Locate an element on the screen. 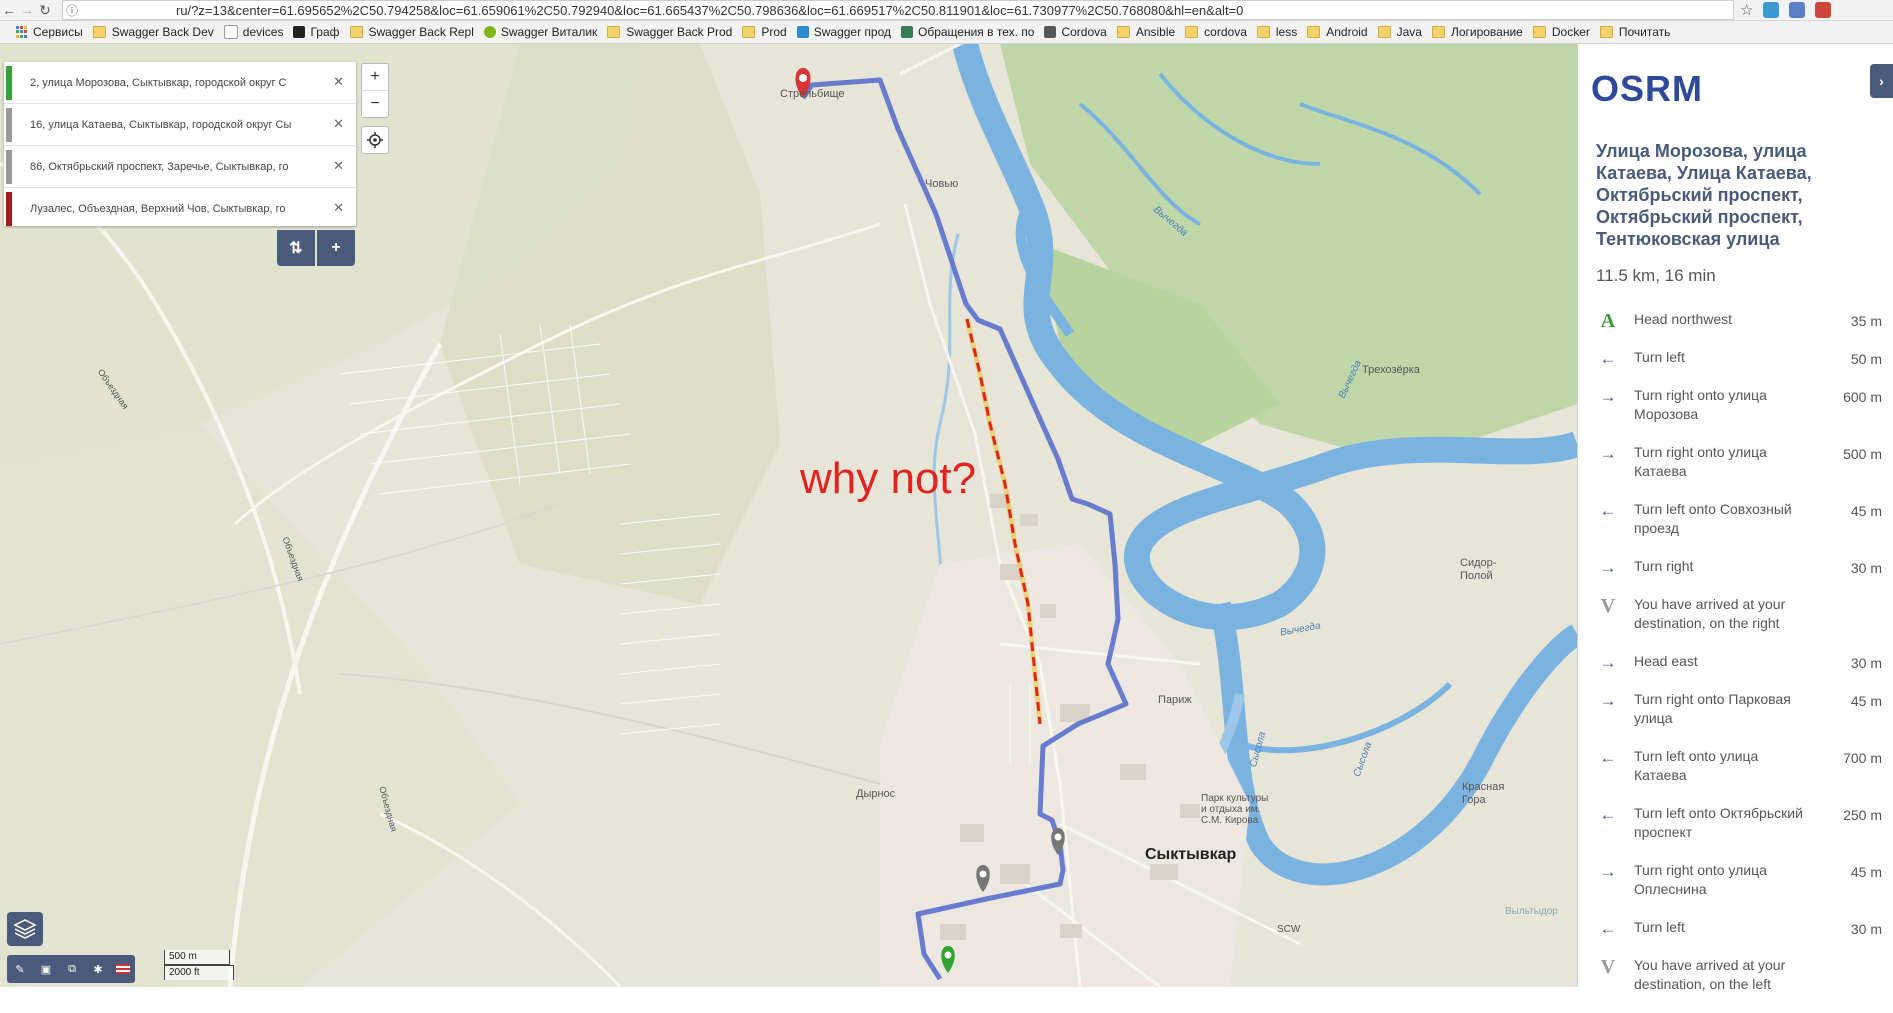 This screenshot has height=1013, width=1893. tools-bar: ✎ ▣ ⧉ ✱ is located at coordinates (71, 969).